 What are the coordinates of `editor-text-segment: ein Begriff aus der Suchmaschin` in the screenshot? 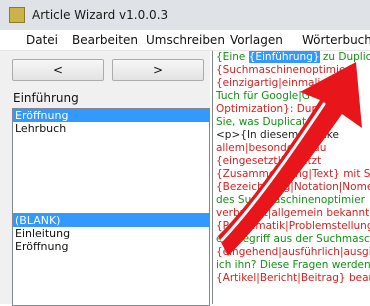 It's located at (293, 239).